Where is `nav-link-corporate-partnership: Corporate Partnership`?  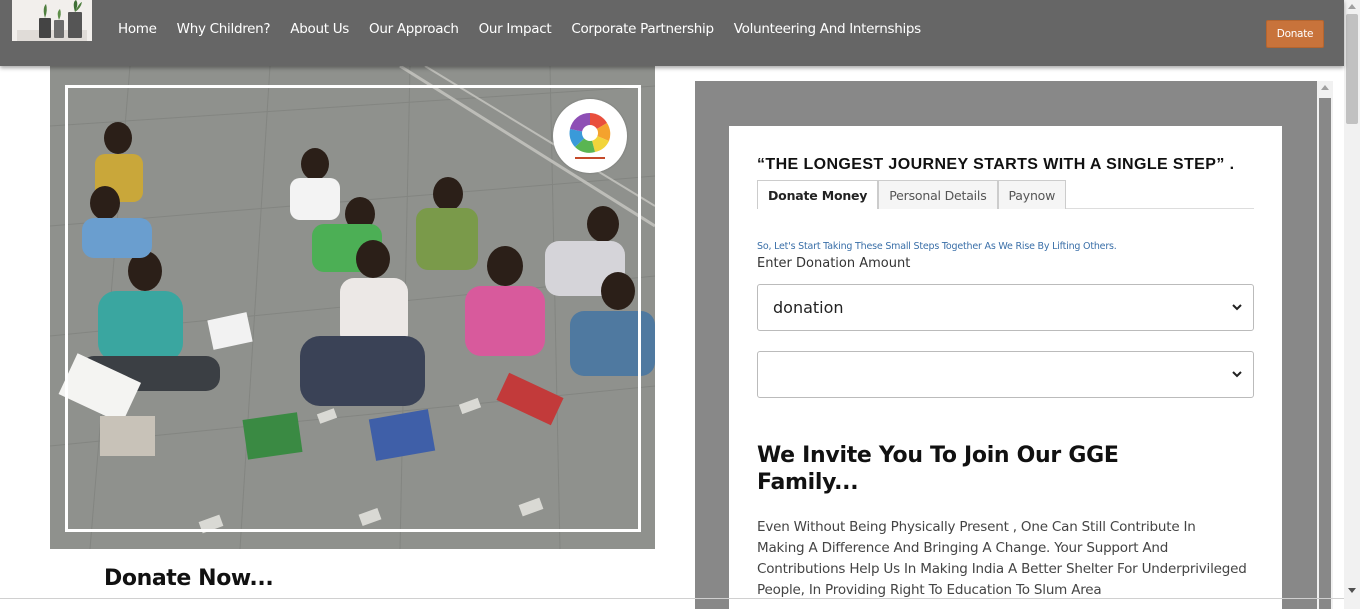
nav-link-corporate-partnership: Corporate Partnership is located at coordinates (642, 29).